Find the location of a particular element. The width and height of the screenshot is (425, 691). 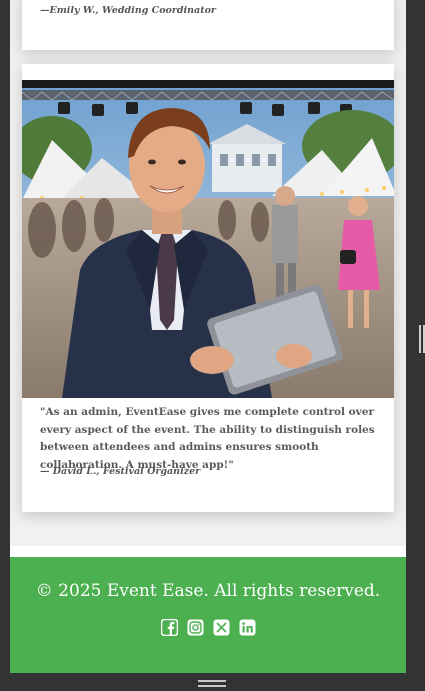

resize-handle-bottom is located at coordinates (212, 684).